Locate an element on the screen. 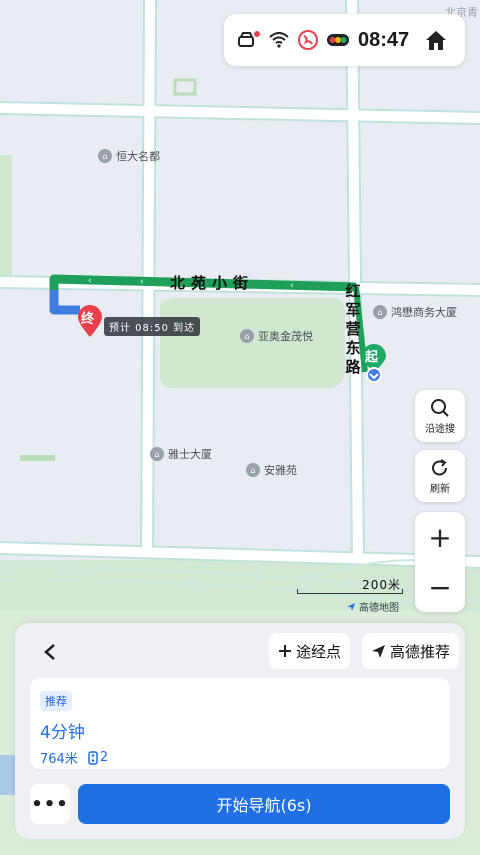 Image resolution: width=480 pixels, height=855 pixels. along-route-search-label: 沿途搜 is located at coordinates (440, 429).